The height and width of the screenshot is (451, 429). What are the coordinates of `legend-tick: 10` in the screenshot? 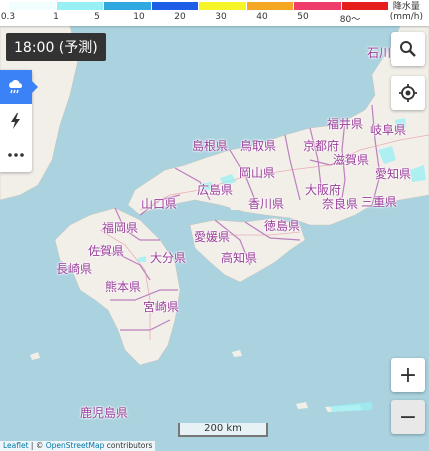 It's located at (139, 17).